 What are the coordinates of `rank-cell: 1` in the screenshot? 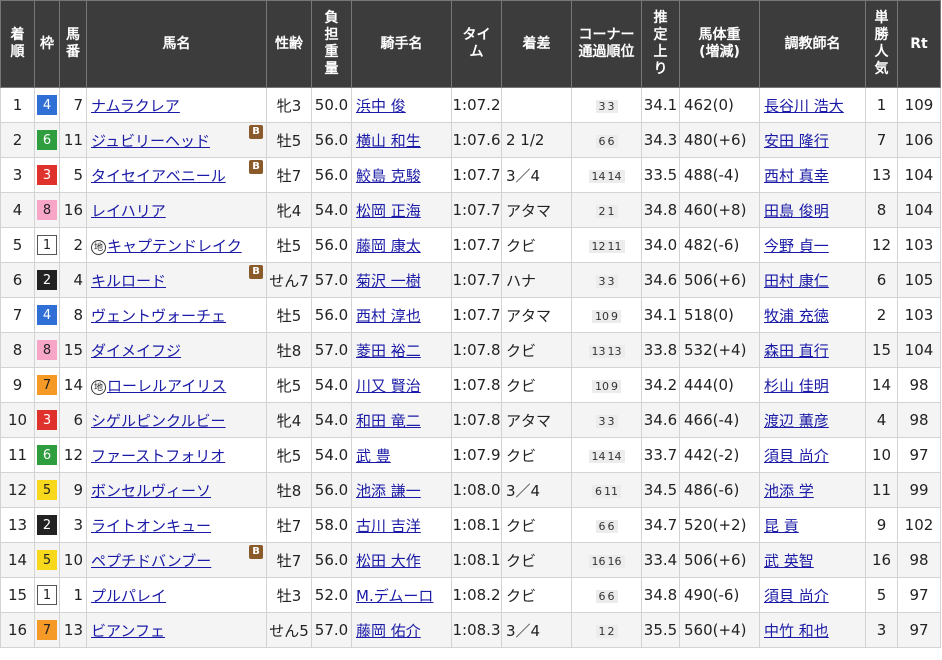 It's located at (17, 105).